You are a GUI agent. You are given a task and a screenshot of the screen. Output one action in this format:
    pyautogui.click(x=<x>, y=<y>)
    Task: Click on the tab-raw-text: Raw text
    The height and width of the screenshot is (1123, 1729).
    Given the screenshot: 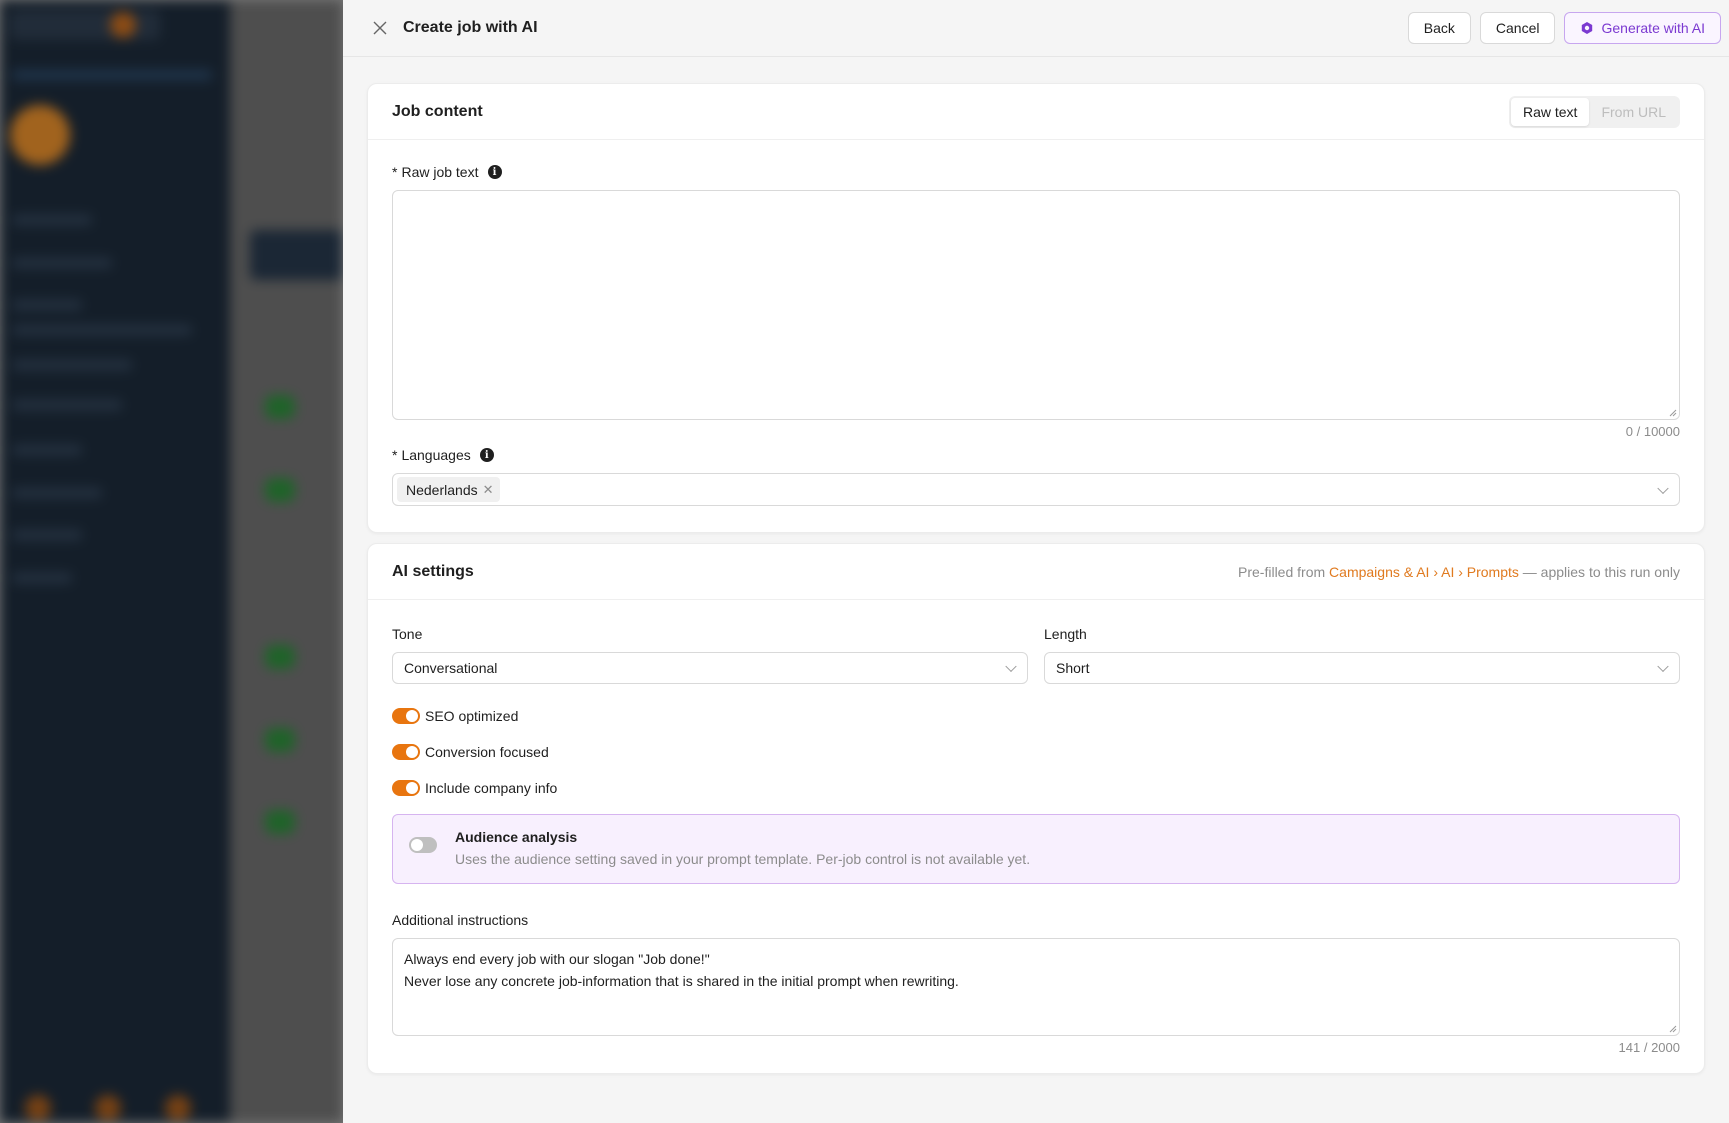 What is the action you would take?
    pyautogui.click(x=1550, y=111)
    